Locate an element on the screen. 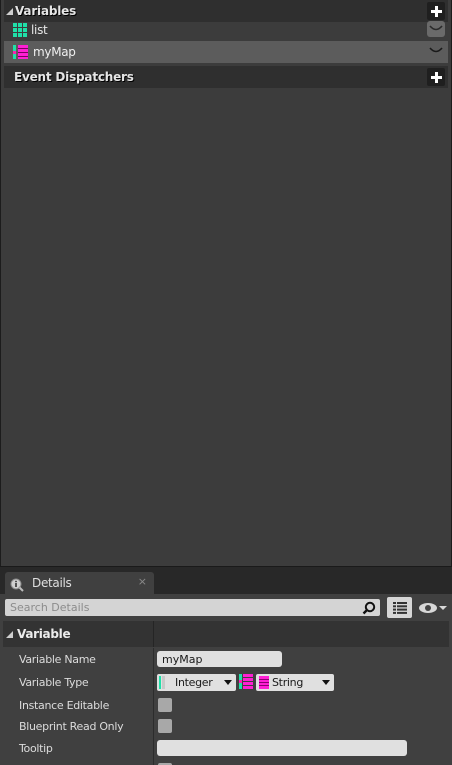 The height and width of the screenshot is (765, 452). property-label: Tooltip is located at coordinates (36, 748).